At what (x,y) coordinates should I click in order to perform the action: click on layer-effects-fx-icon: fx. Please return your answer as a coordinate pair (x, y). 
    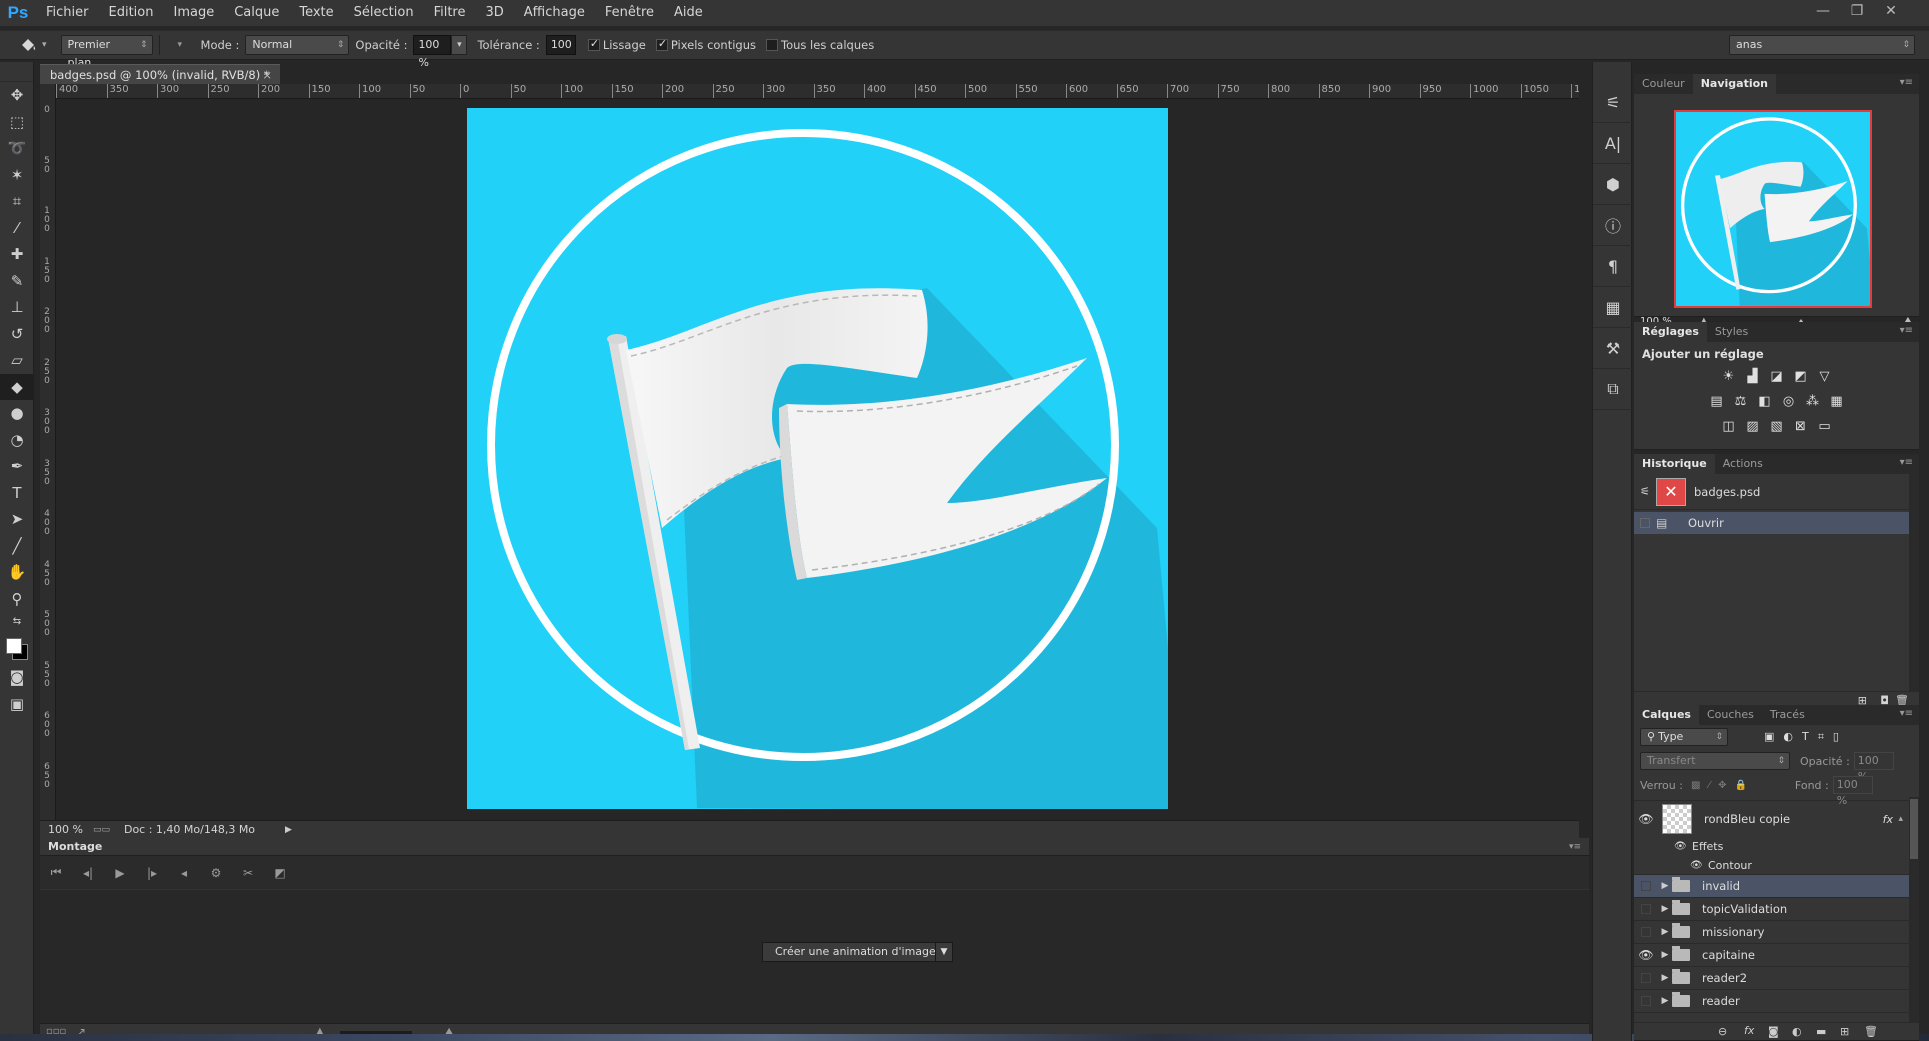
    Looking at the image, I should click on (1888, 819).